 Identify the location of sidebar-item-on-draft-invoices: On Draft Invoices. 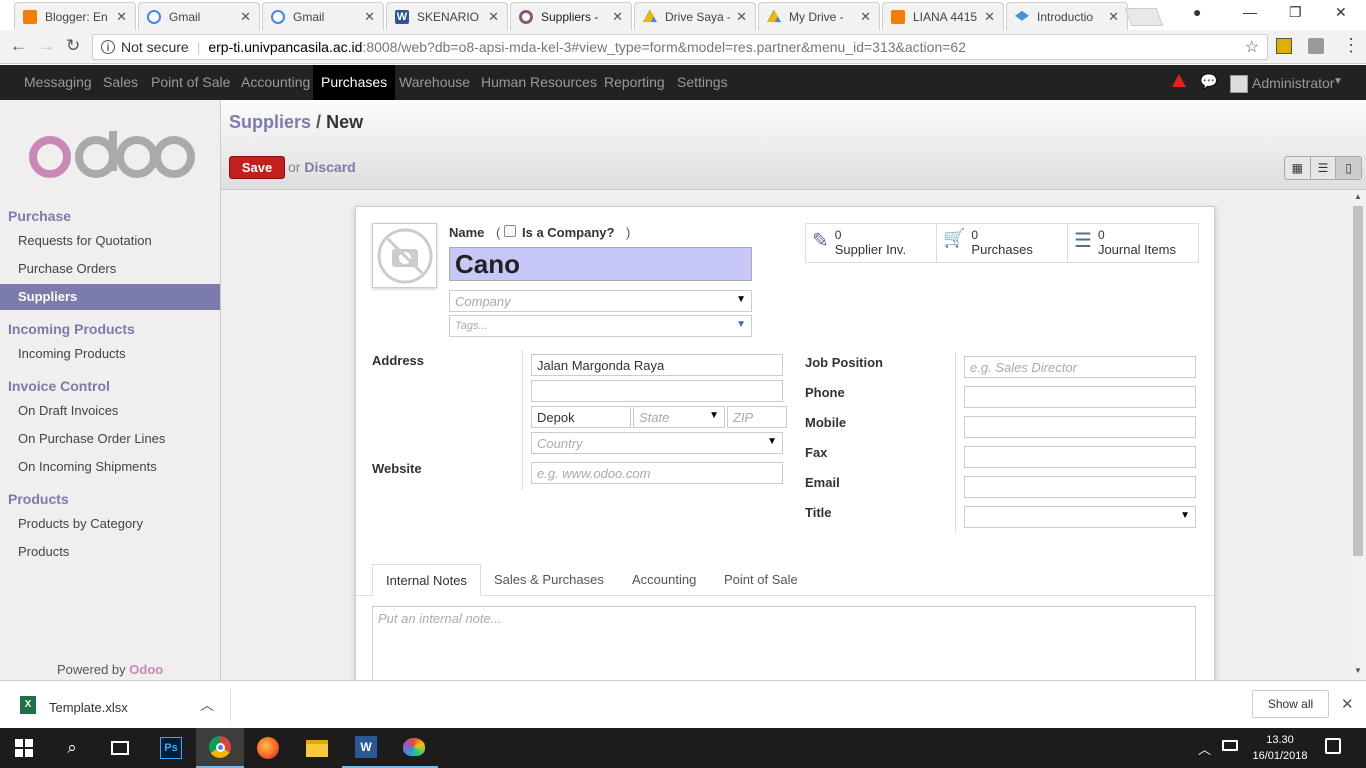
(110, 411).